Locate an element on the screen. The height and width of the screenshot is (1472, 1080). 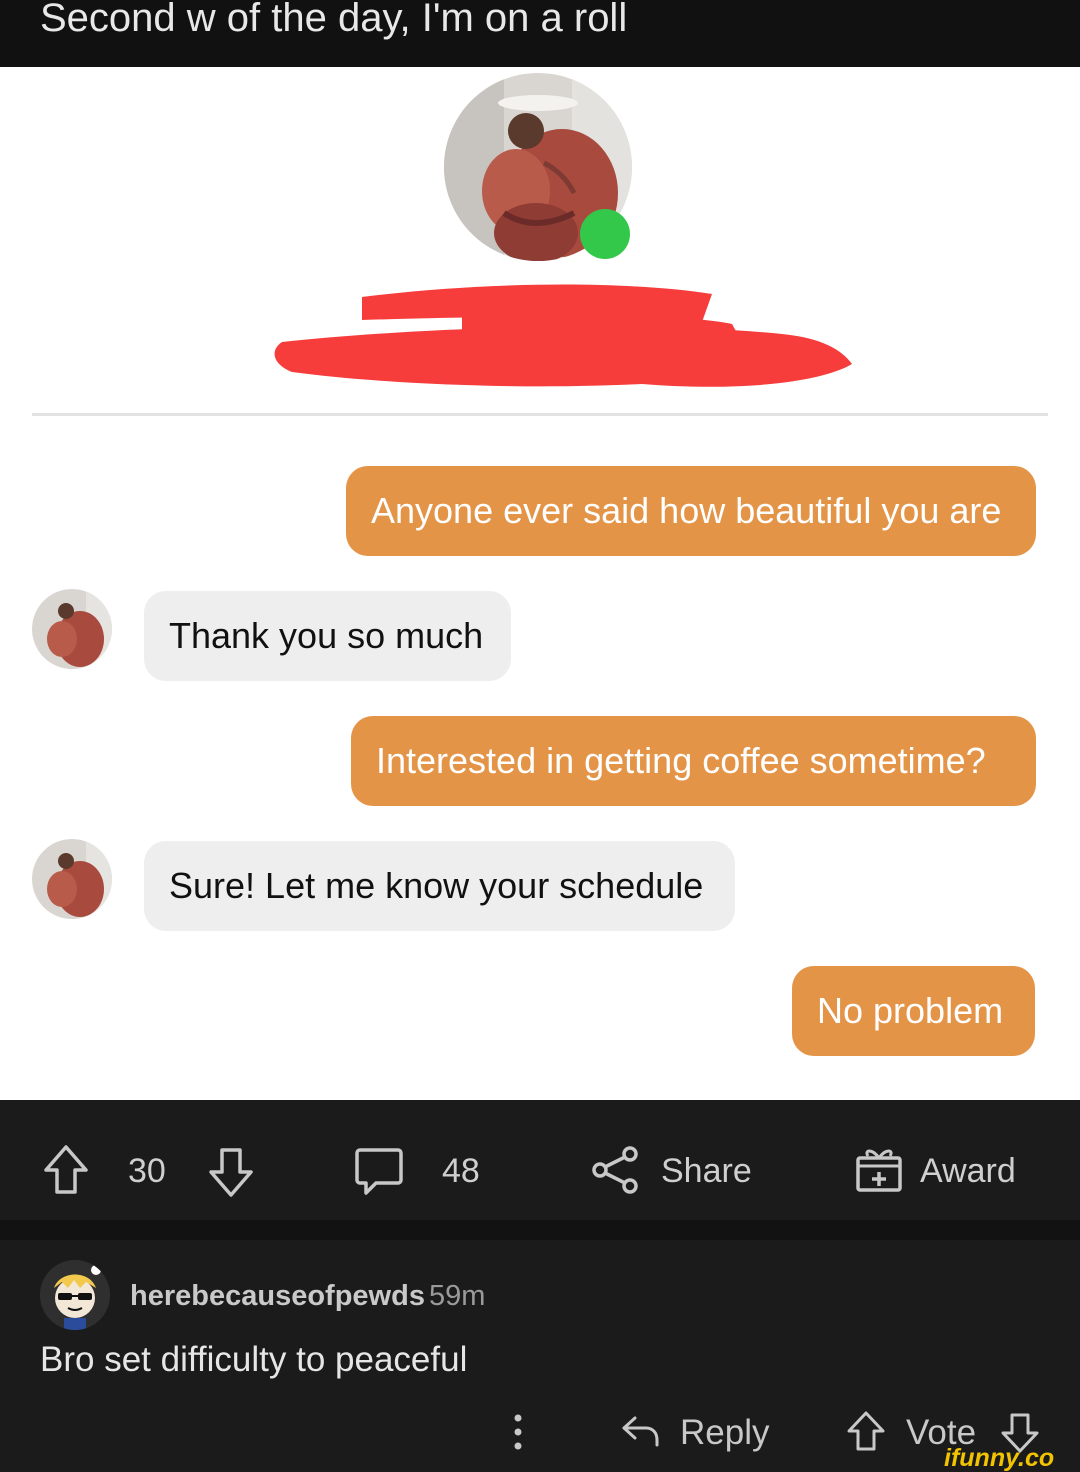
message-received-2: Sure! Let me know your schedule is located at coordinates (439, 886).